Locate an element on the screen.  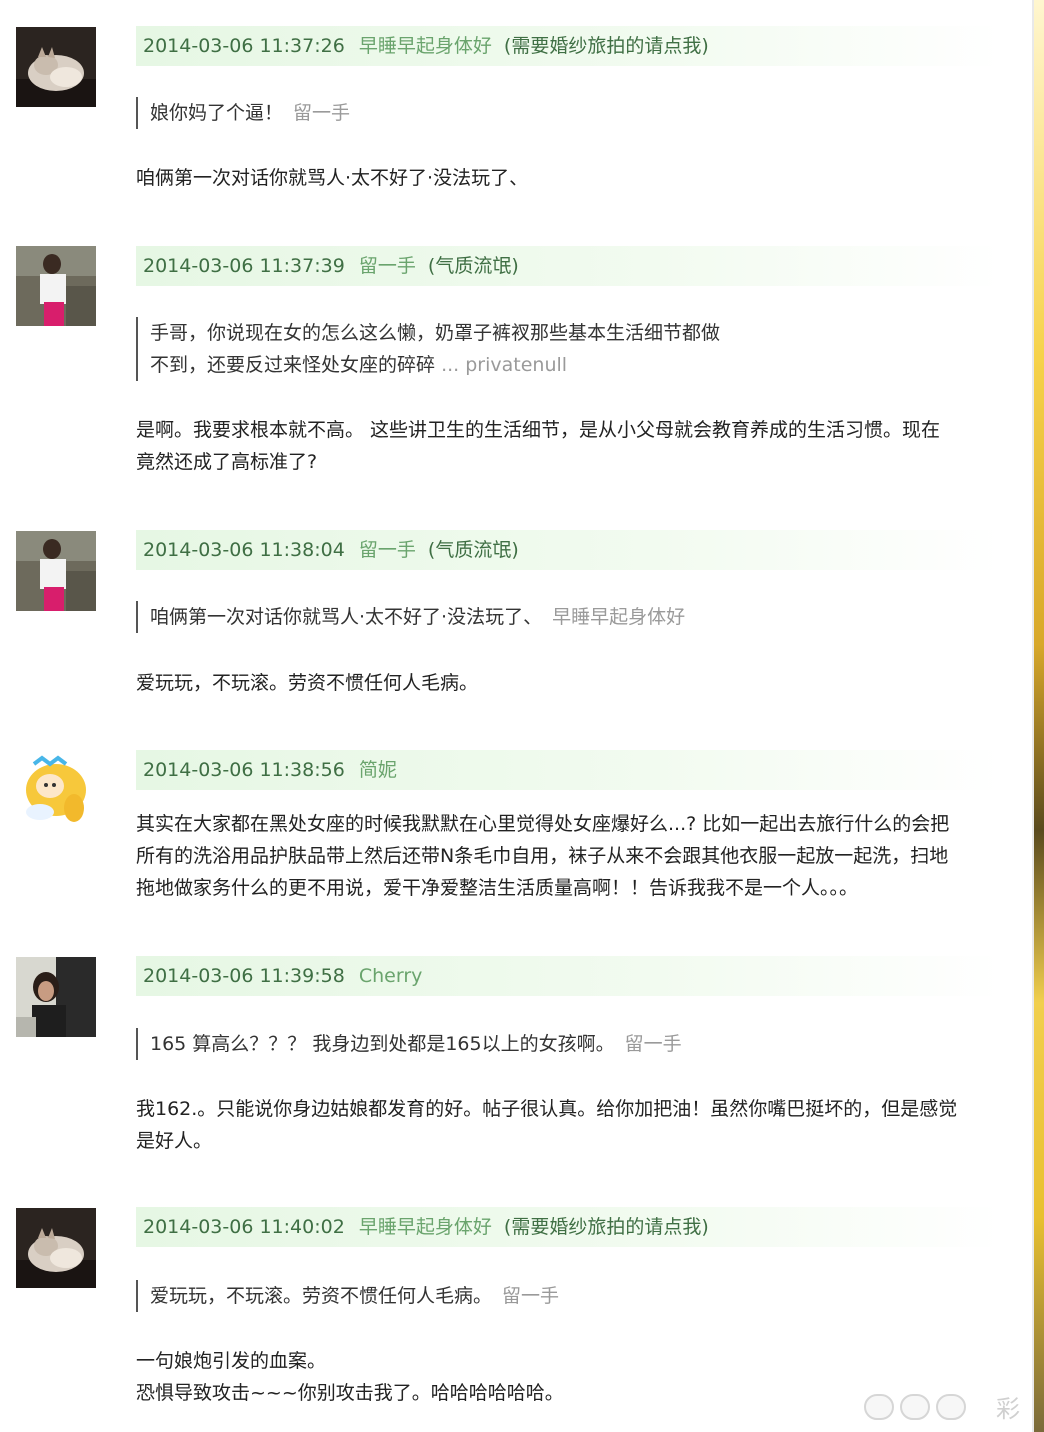
quote-text: 165 算高么？？？ 我身边到处都是165以上的女孩啊。 is located at coordinates (382, 1044).